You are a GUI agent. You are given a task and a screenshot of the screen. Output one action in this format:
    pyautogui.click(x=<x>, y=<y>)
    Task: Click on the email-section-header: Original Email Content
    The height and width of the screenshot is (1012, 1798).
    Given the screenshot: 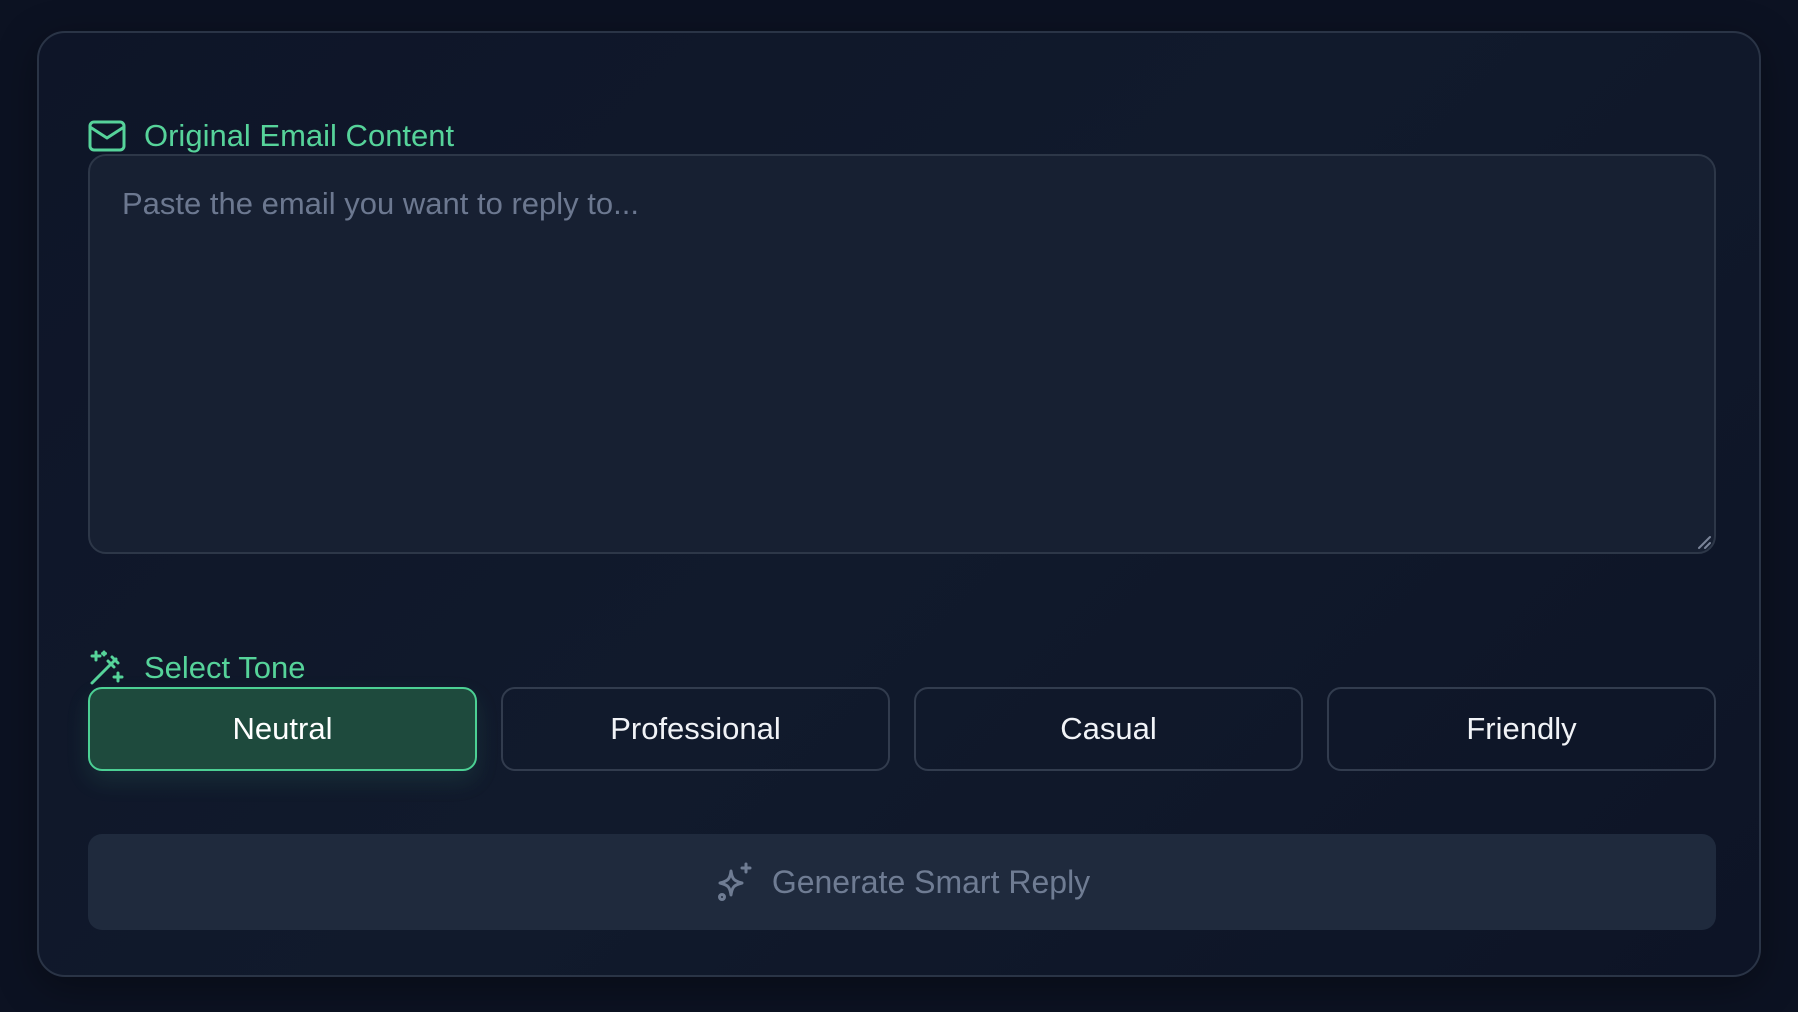 What is the action you would take?
    pyautogui.click(x=271, y=136)
    